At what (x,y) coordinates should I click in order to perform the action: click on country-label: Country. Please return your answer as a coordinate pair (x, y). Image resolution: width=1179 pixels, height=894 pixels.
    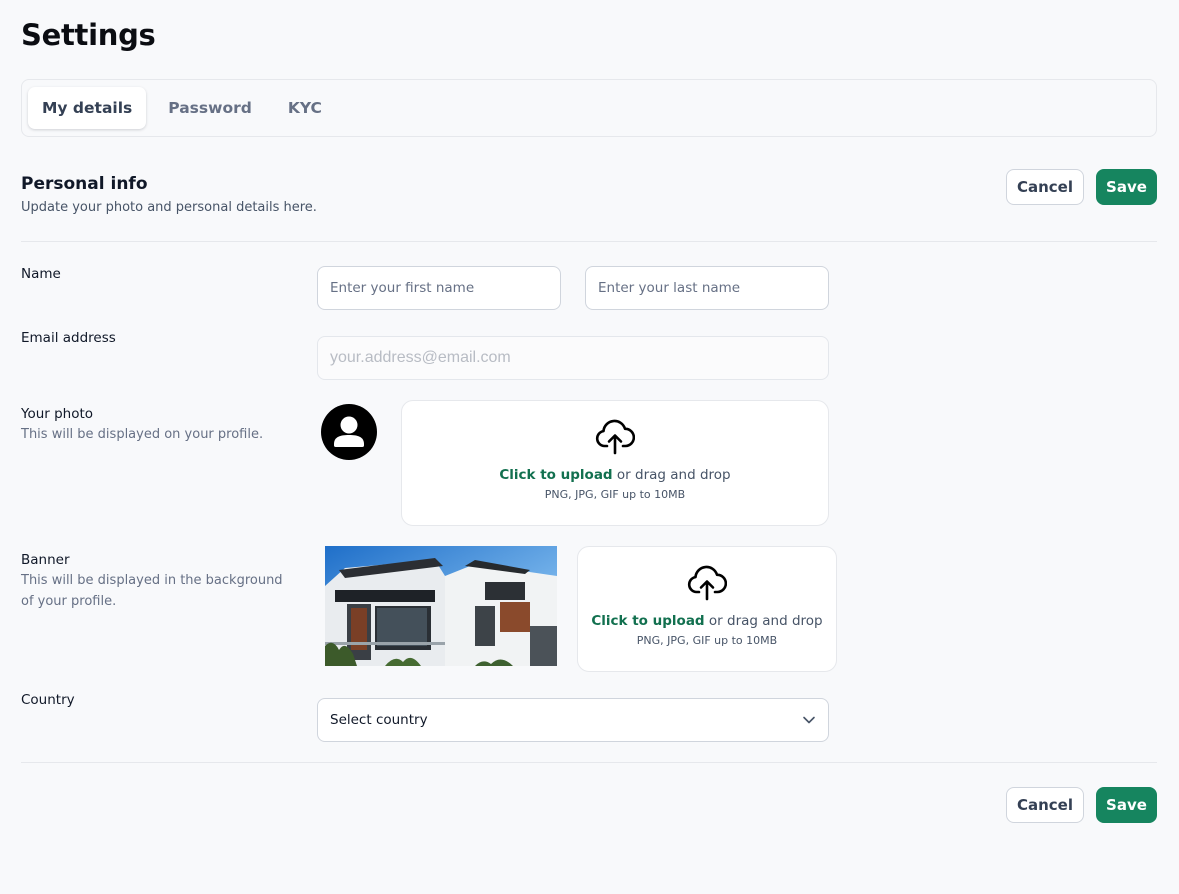
    Looking at the image, I should click on (48, 700).